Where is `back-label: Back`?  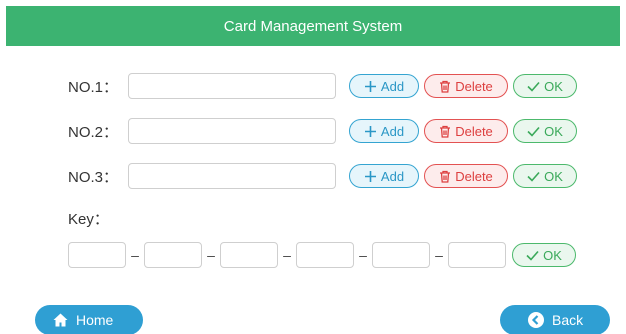
back-label: Back is located at coordinates (568, 320).